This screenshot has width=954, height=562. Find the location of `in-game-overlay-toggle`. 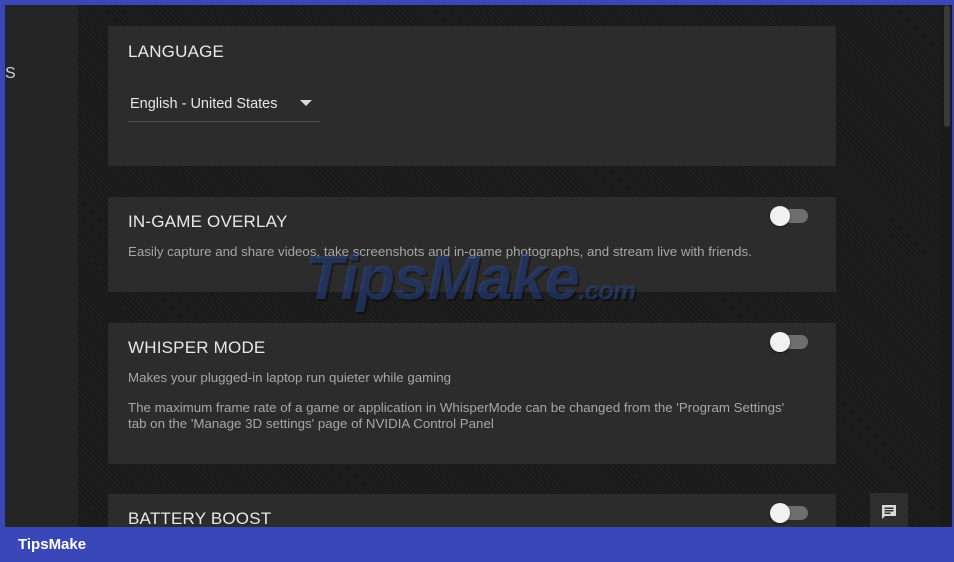

in-game-overlay-toggle is located at coordinates (789, 216).